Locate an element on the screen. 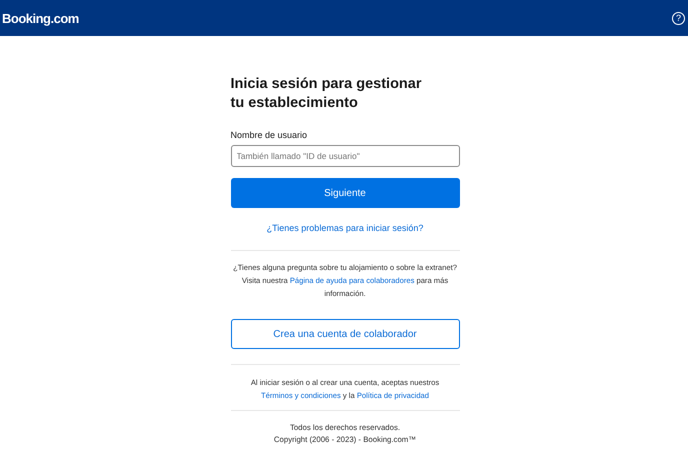 The image size is (688, 456). trouble-link: ¿Tienes problemas para iniciar sesión? is located at coordinates (345, 228).